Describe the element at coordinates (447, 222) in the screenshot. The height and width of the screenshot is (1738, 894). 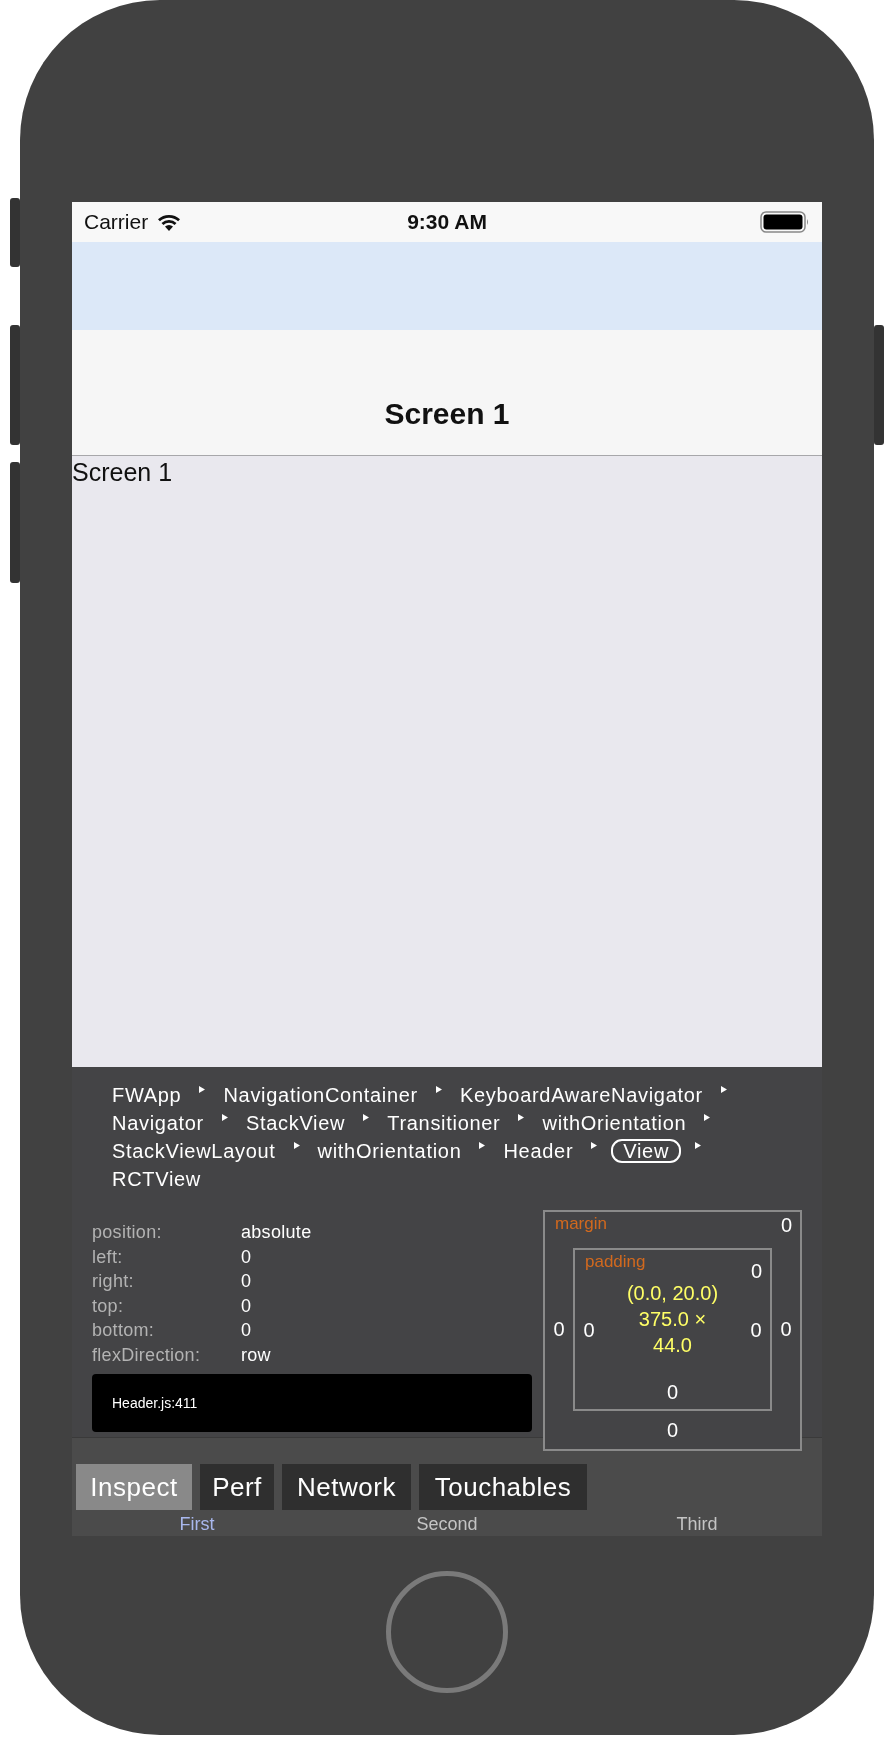
I see `clock-time: 9:30 AM` at that location.